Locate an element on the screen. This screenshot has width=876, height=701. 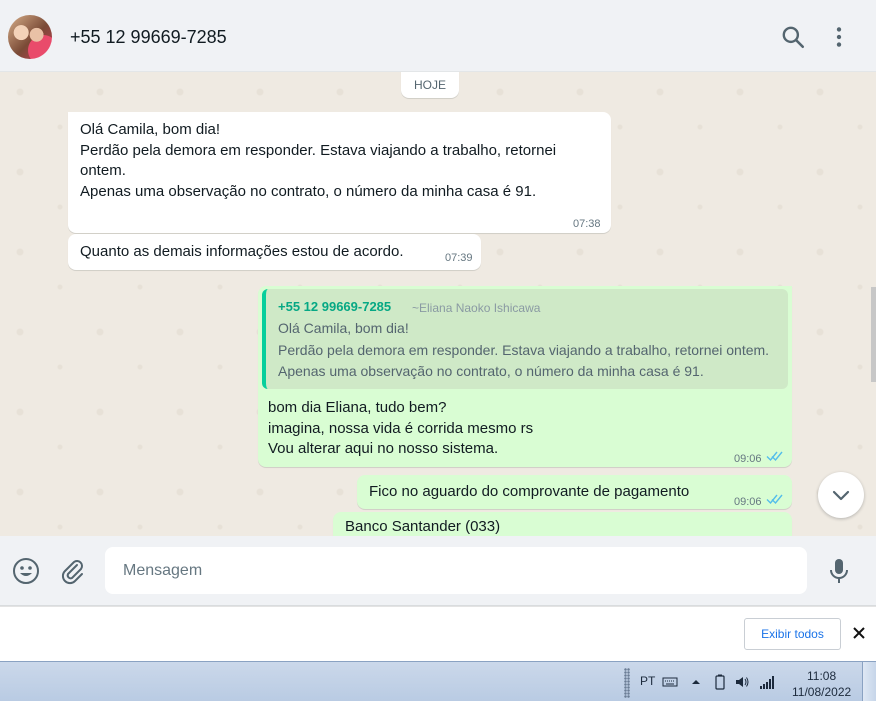
message-outgoing: Banco Santander (033) is located at coordinates (562, 524).